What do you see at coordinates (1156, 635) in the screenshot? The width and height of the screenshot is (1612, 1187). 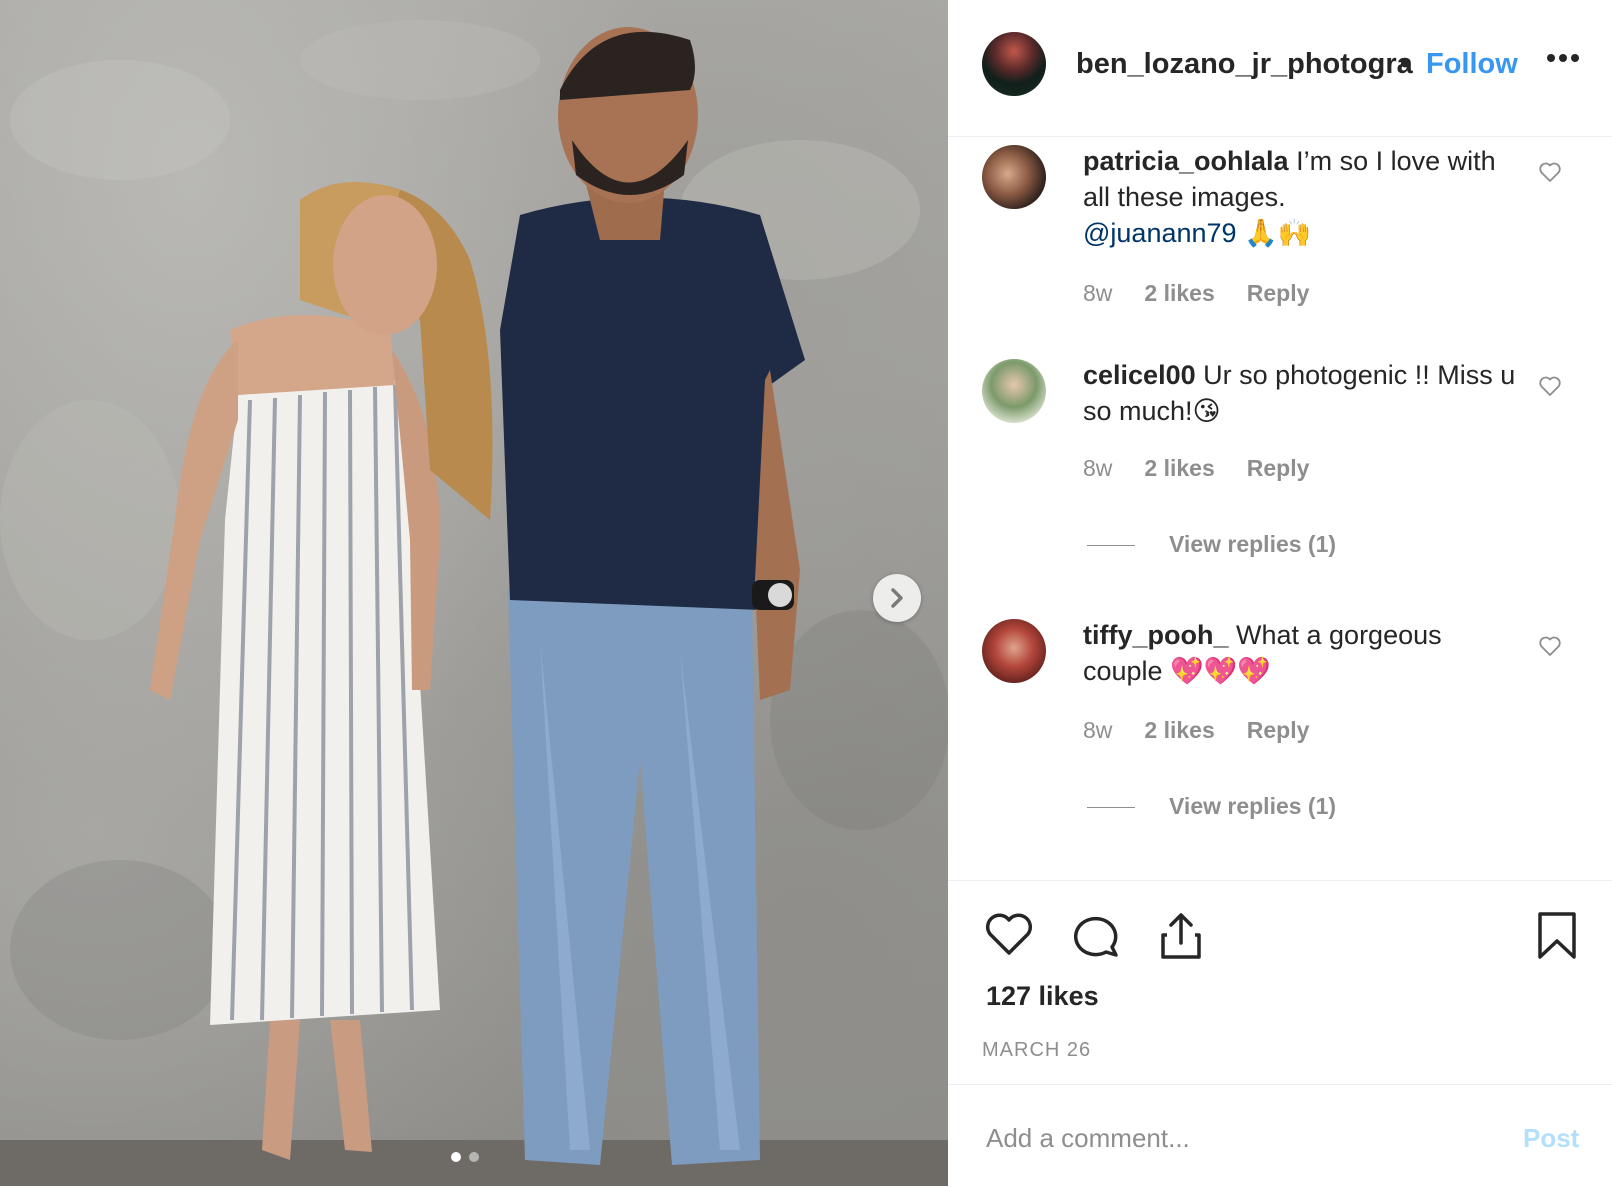 I see `commenter-username: tiffy_pooh_` at bounding box center [1156, 635].